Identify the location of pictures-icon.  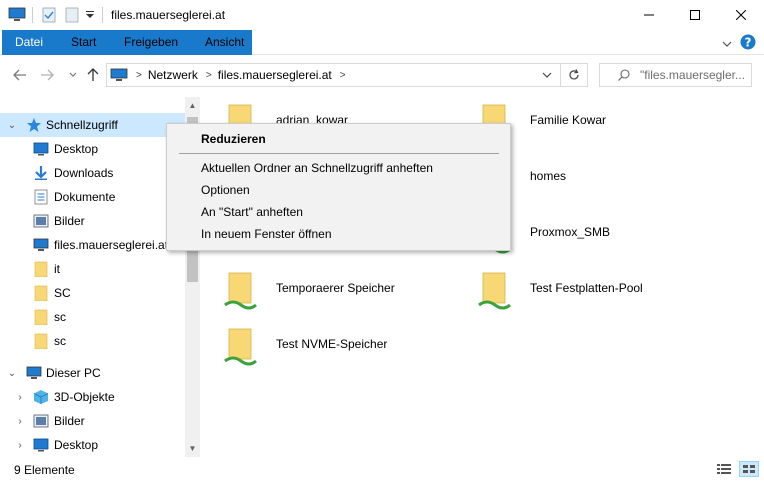
(41, 221).